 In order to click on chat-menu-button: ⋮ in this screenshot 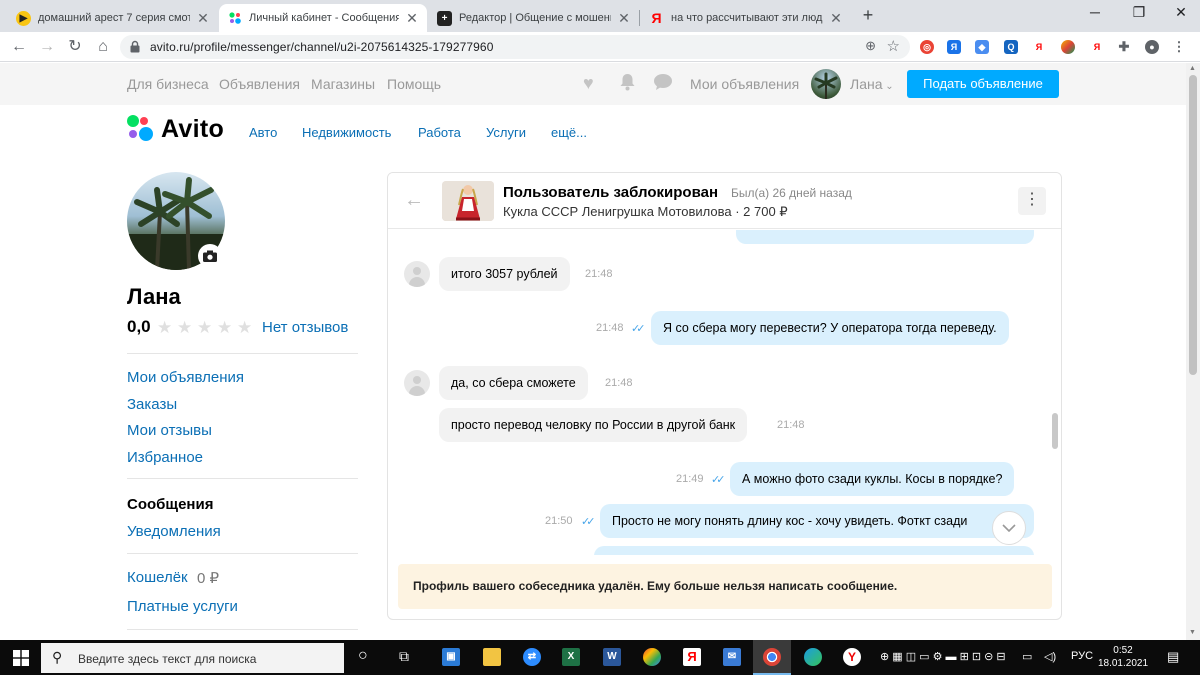, I will do `click(1032, 201)`.